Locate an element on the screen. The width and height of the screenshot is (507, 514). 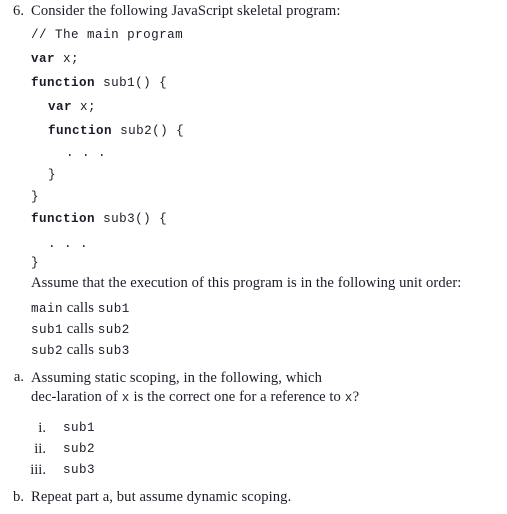
part-a-marker: a. is located at coordinates (18, 377).